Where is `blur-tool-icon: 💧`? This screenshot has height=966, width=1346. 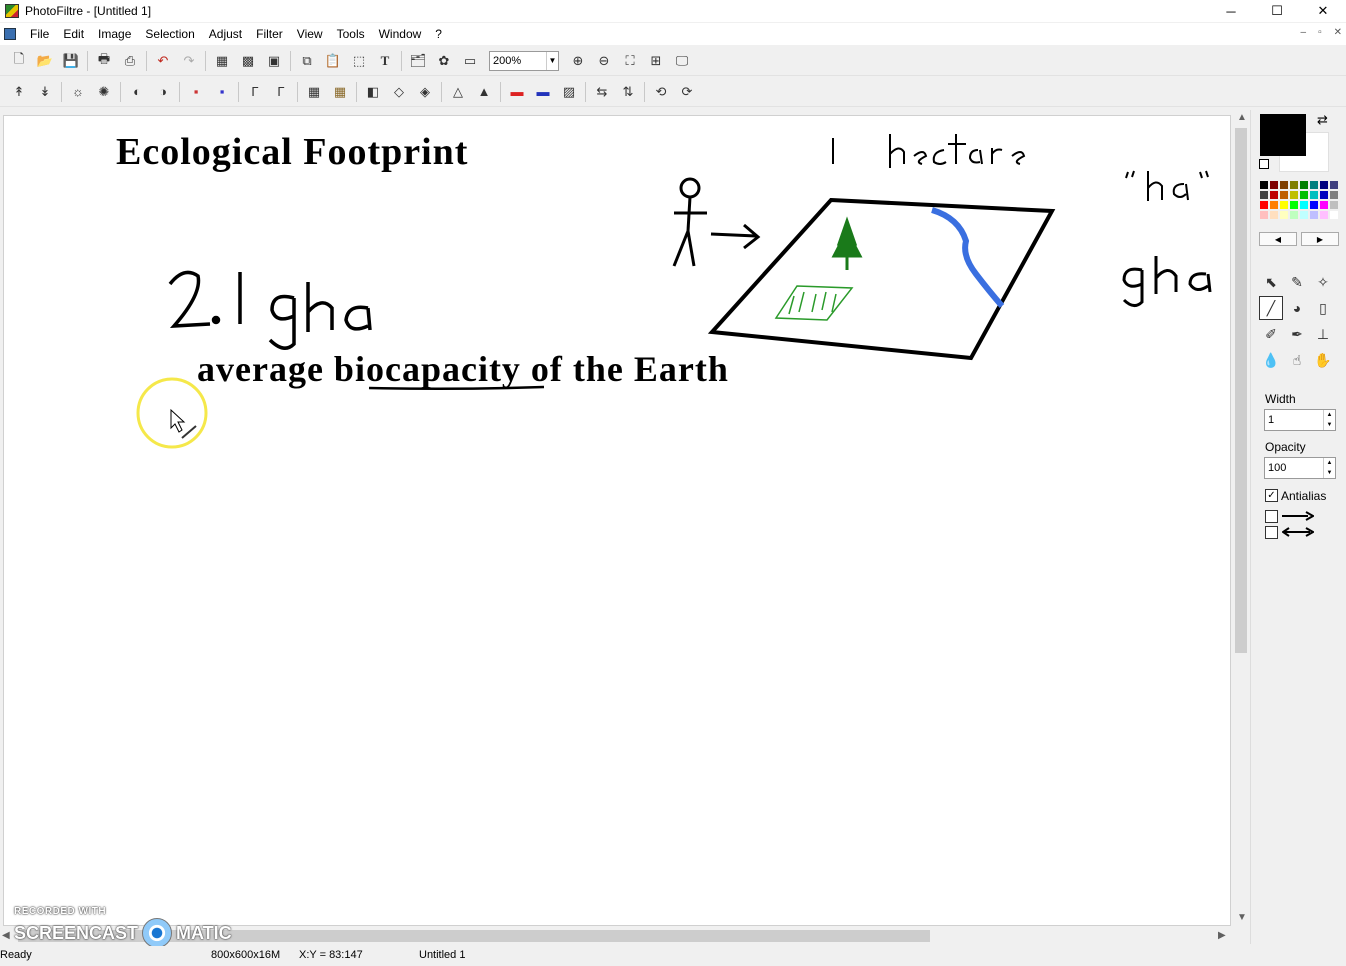 blur-tool-icon: 💧 is located at coordinates (1271, 360).